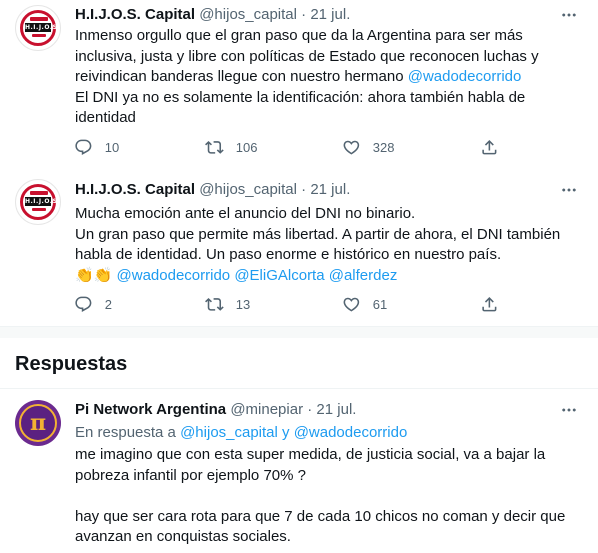 The width and height of the screenshot is (598, 553). What do you see at coordinates (299, 332) in the screenshot?
I see `section-divider` at bounding box center [299, 332].